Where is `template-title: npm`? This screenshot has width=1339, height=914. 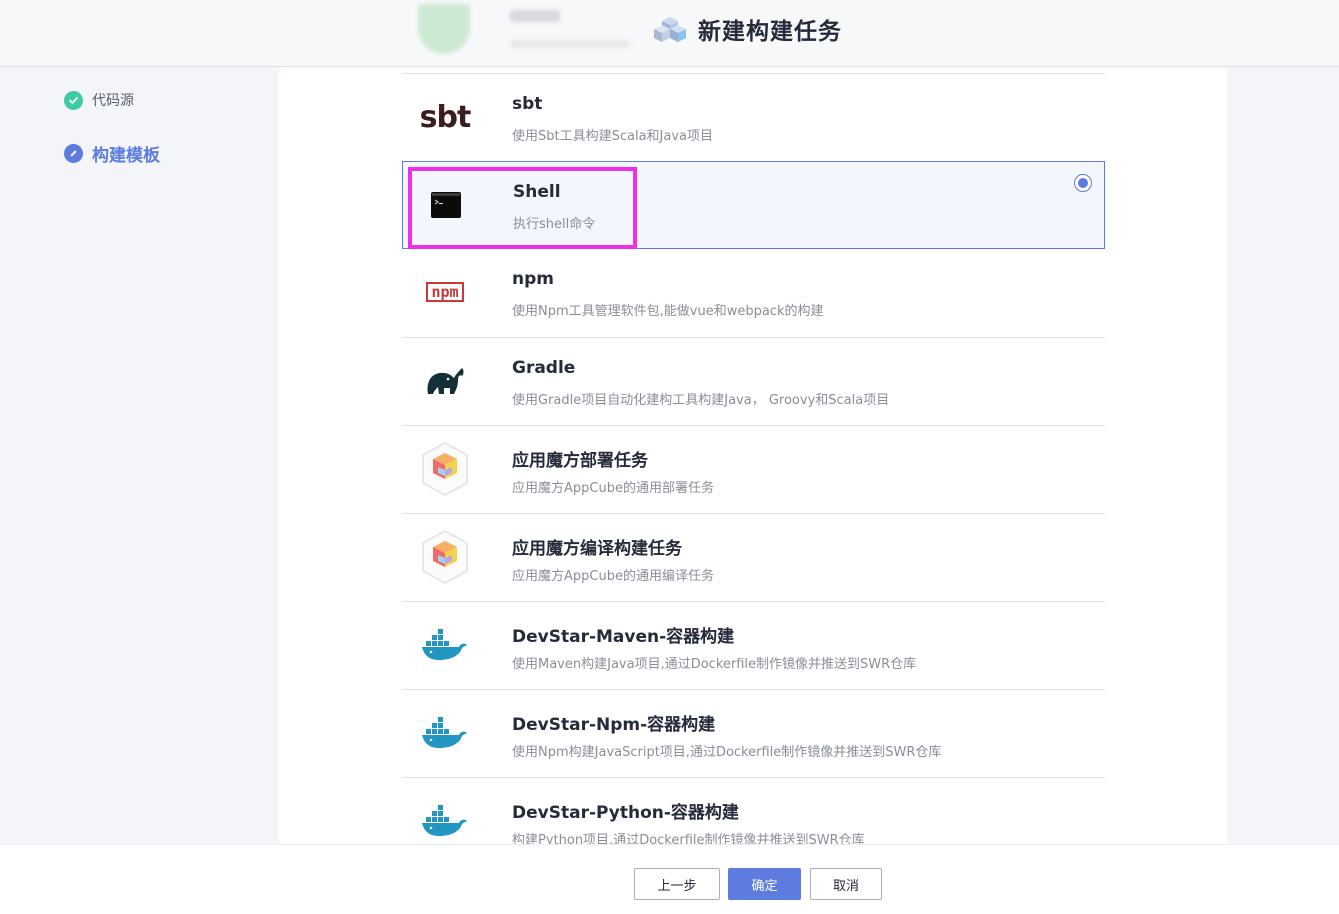
template-title: npm is located at coordinates (533, 279).